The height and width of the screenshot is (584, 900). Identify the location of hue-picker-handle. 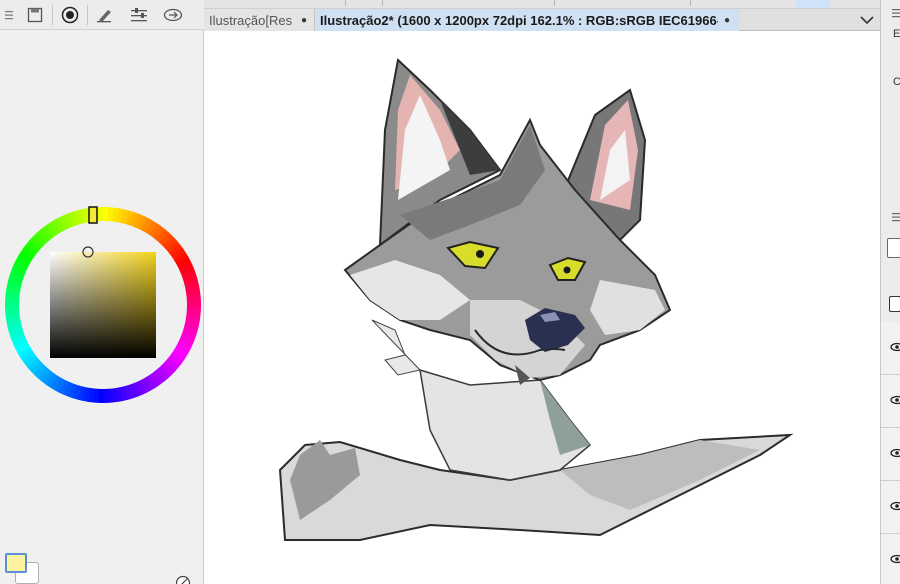
(93, 215).